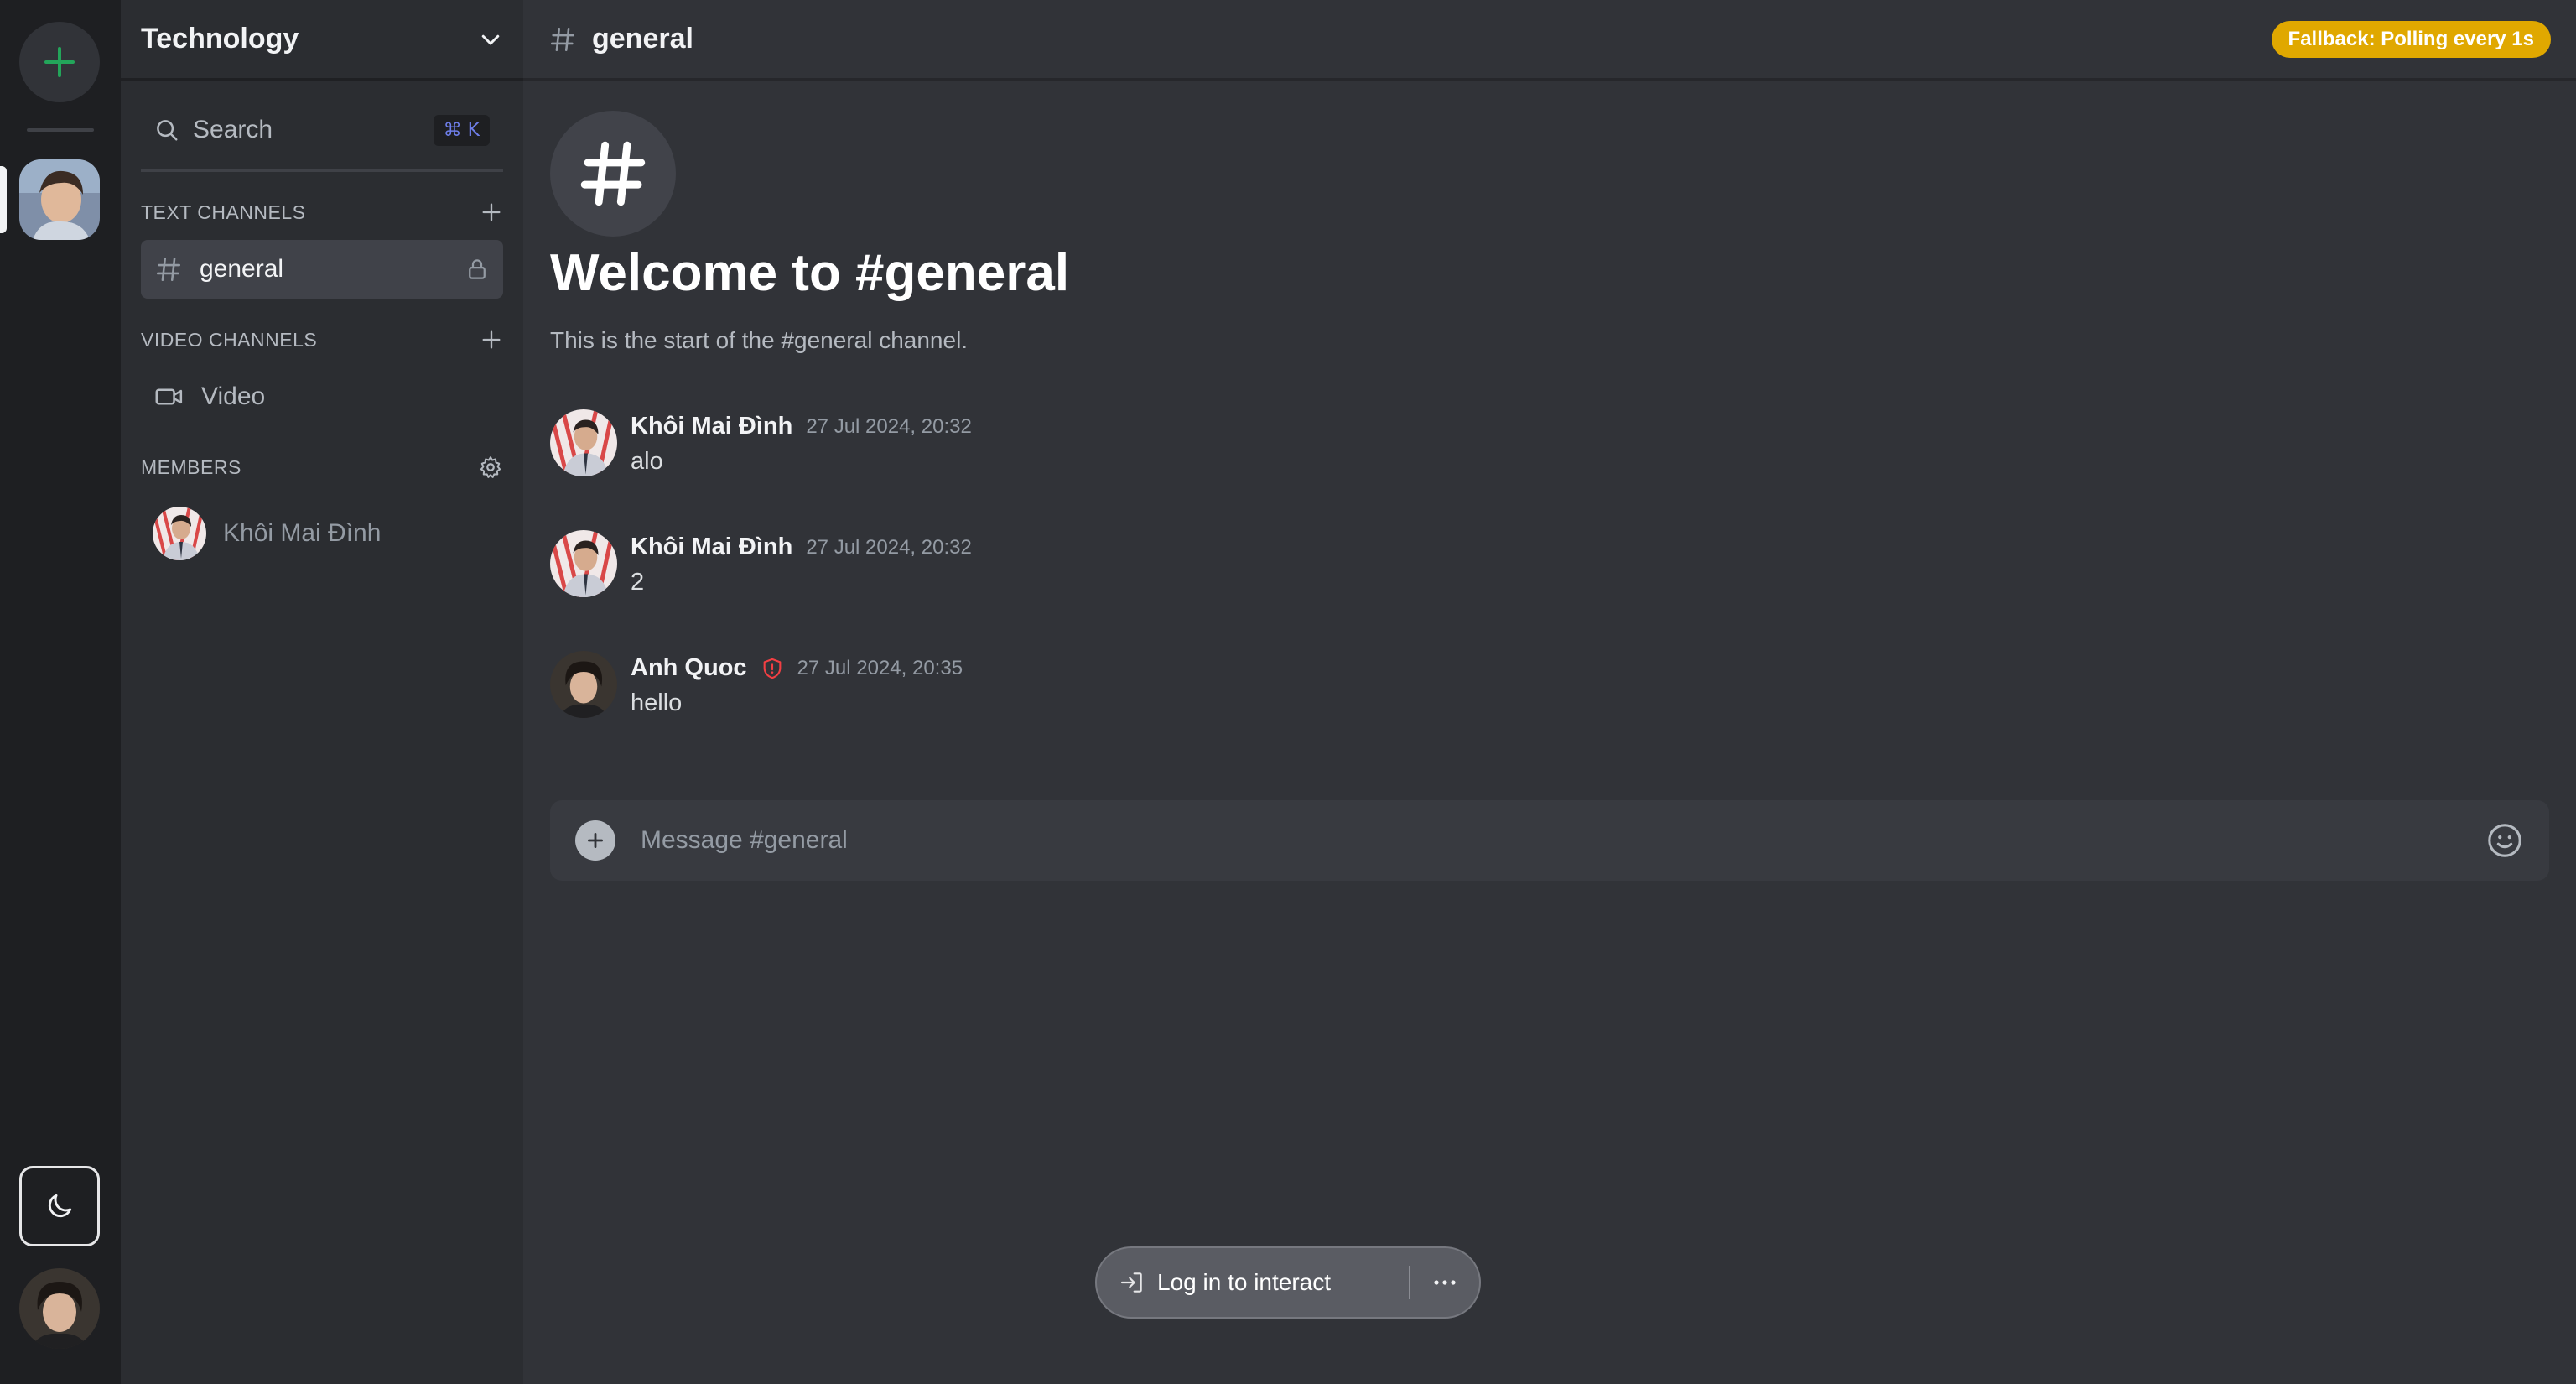 The width and height of the screenshot is (2576, 1384). Describe the element at coordinates (3, 199) in the screenshot. I see `active-server-indicator` at that location.